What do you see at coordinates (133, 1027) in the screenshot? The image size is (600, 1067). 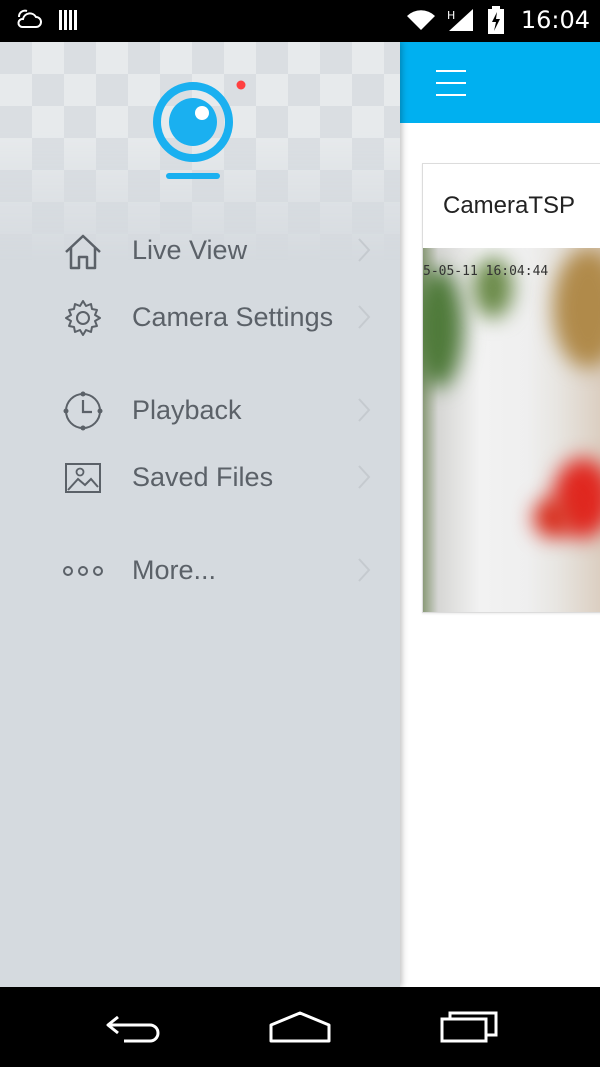 I see `back-icon` at bounding box center [133, 1027].